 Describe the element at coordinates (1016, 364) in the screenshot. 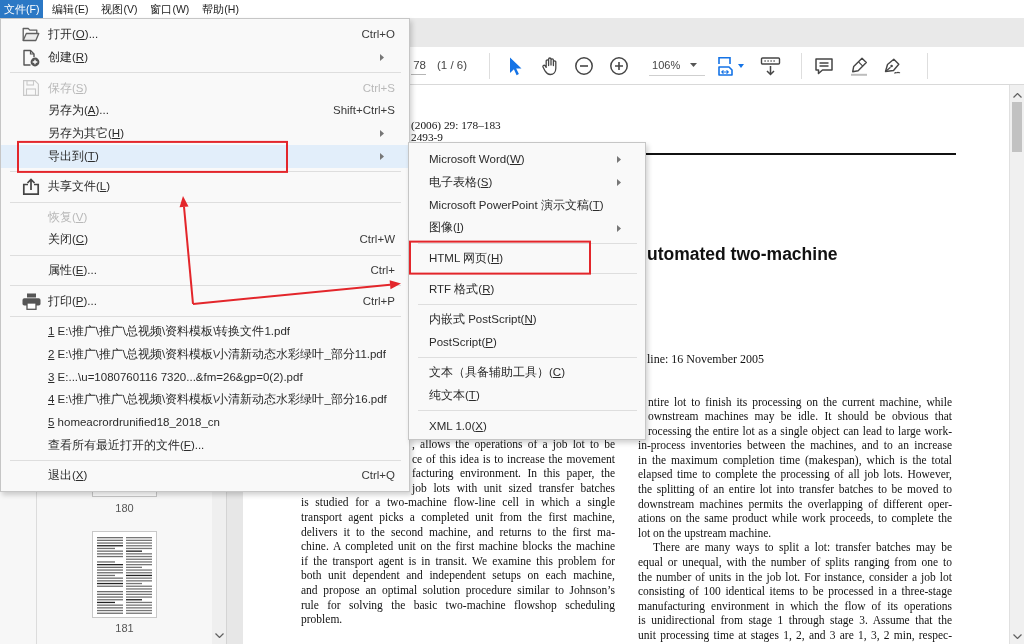

I see `scrollbar-track` at that location.